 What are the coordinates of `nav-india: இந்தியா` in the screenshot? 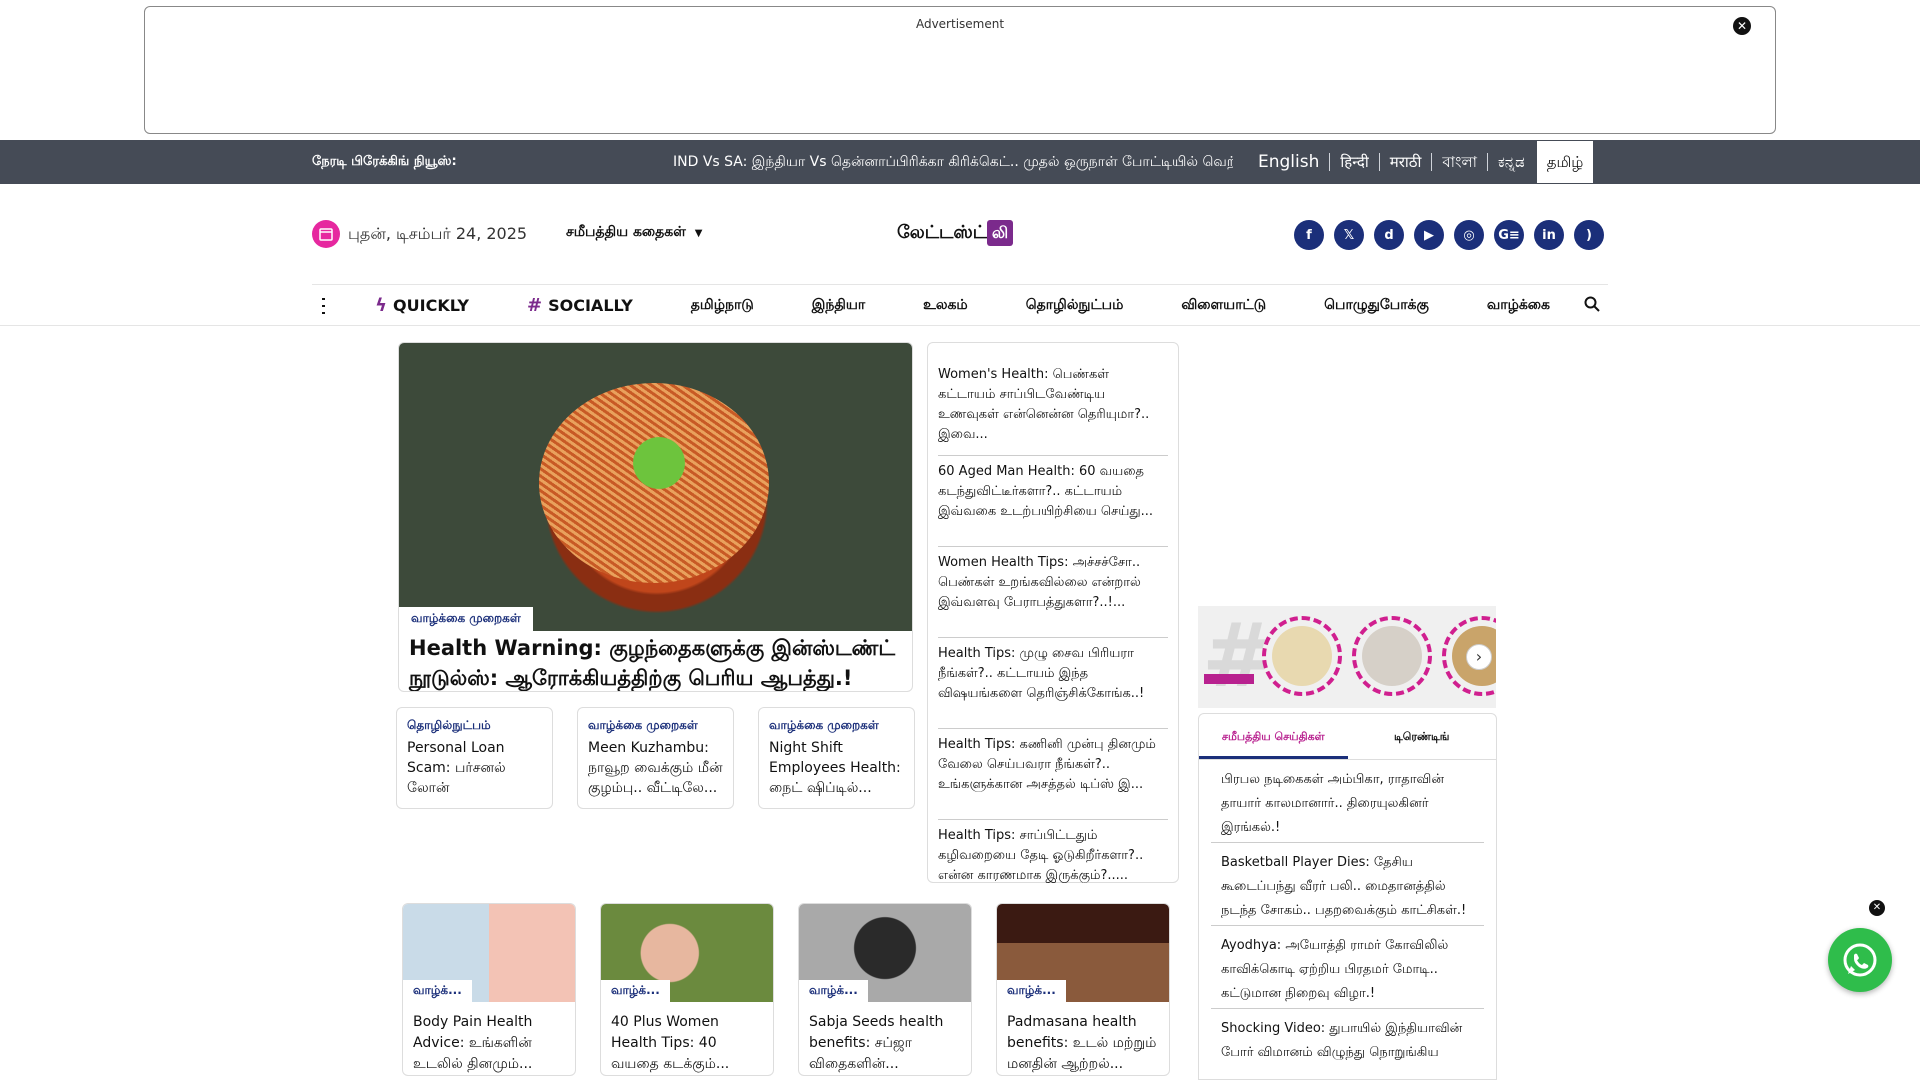 It's located at (838, 306).